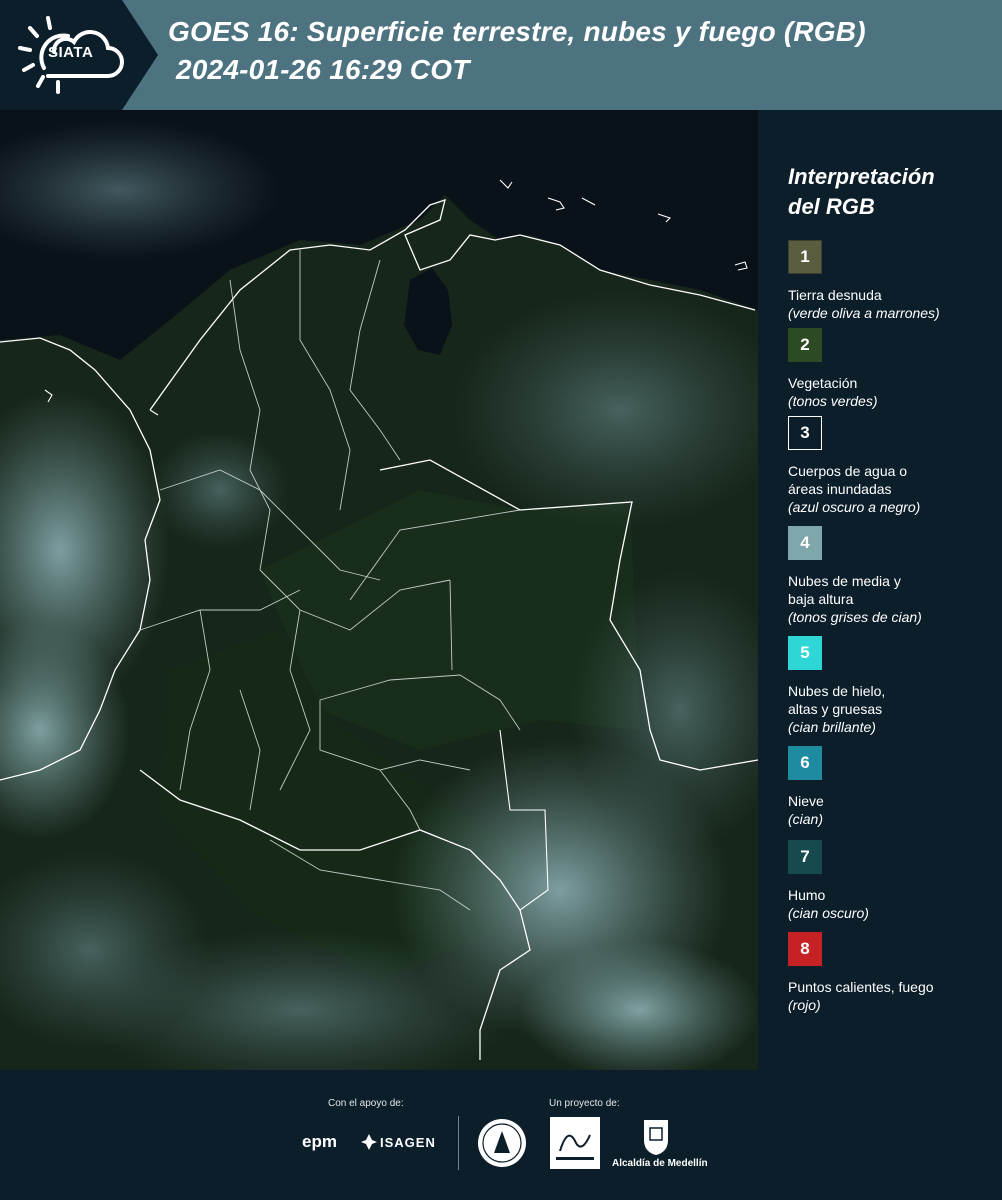  What do you see at coordinates (861, 987) in the screenshot?
I see `legend-label: Puntos calientes, fuego` at bounding box center [861, 987].